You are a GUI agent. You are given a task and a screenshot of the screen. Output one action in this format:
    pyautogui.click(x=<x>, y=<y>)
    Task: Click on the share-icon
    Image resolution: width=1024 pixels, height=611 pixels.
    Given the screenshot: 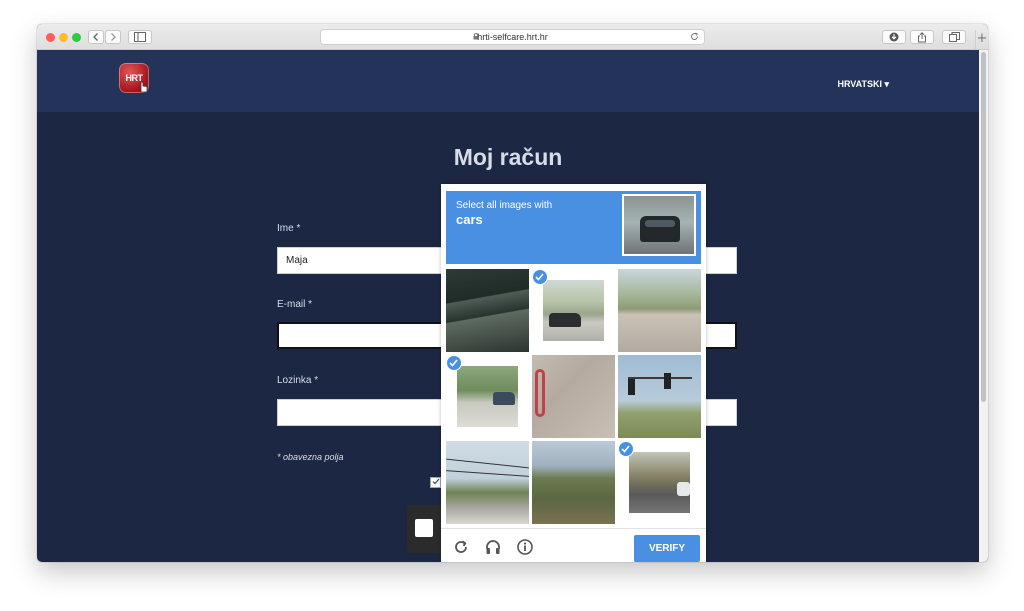 What is the action you would take?
    pyautogui.click(x=922, y=37)
    